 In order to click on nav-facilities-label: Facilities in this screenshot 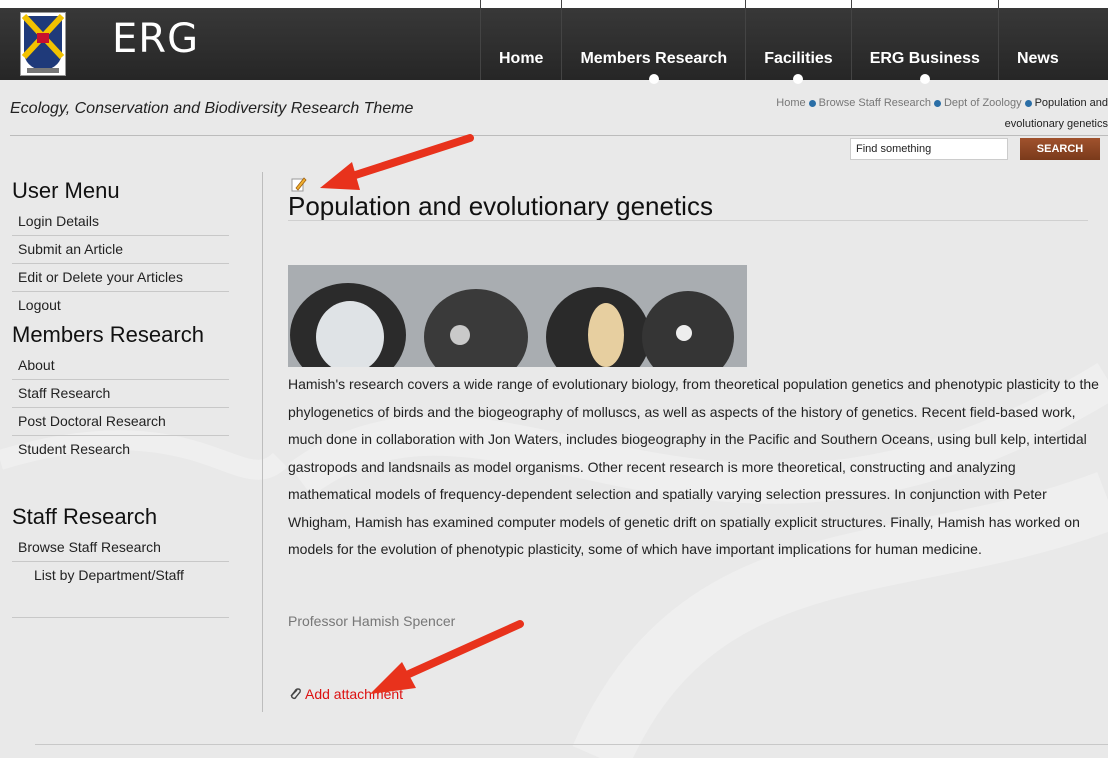, I will do `click(798, 58)`.